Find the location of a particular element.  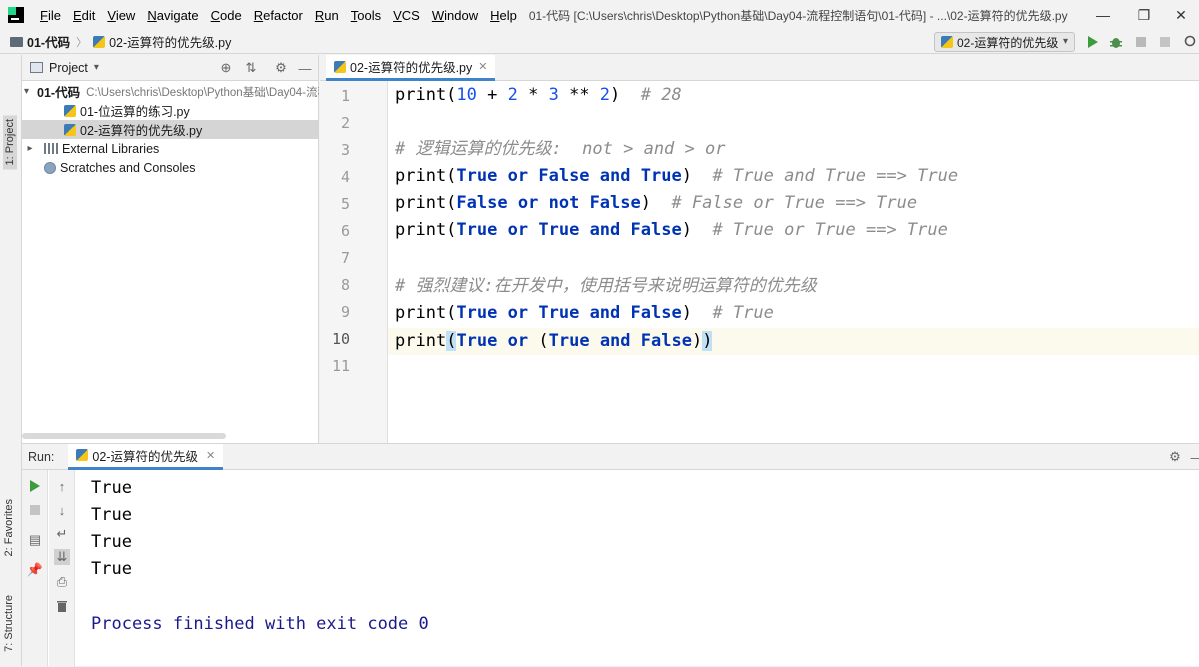

breadcrumb-file: 02-运算符的优先级.py is located at coordinates (170, 41).